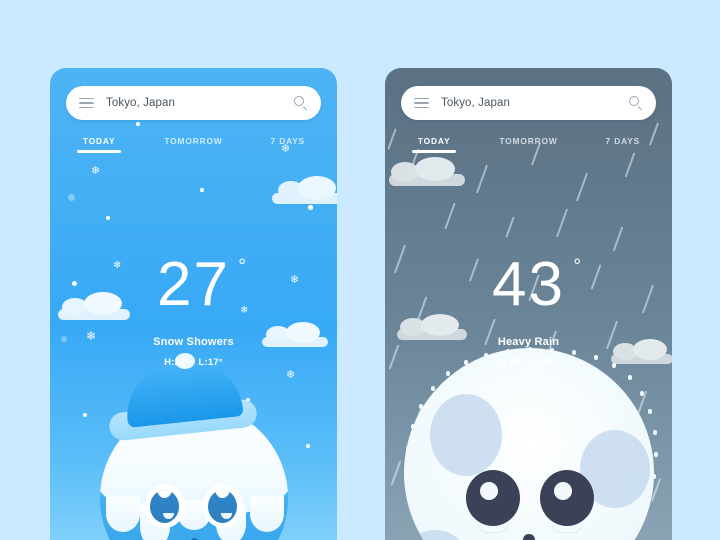  What do you see at coordinates (528, 537) in the screenshot?
I see `character-mouth` at bounding box center [528, 537].